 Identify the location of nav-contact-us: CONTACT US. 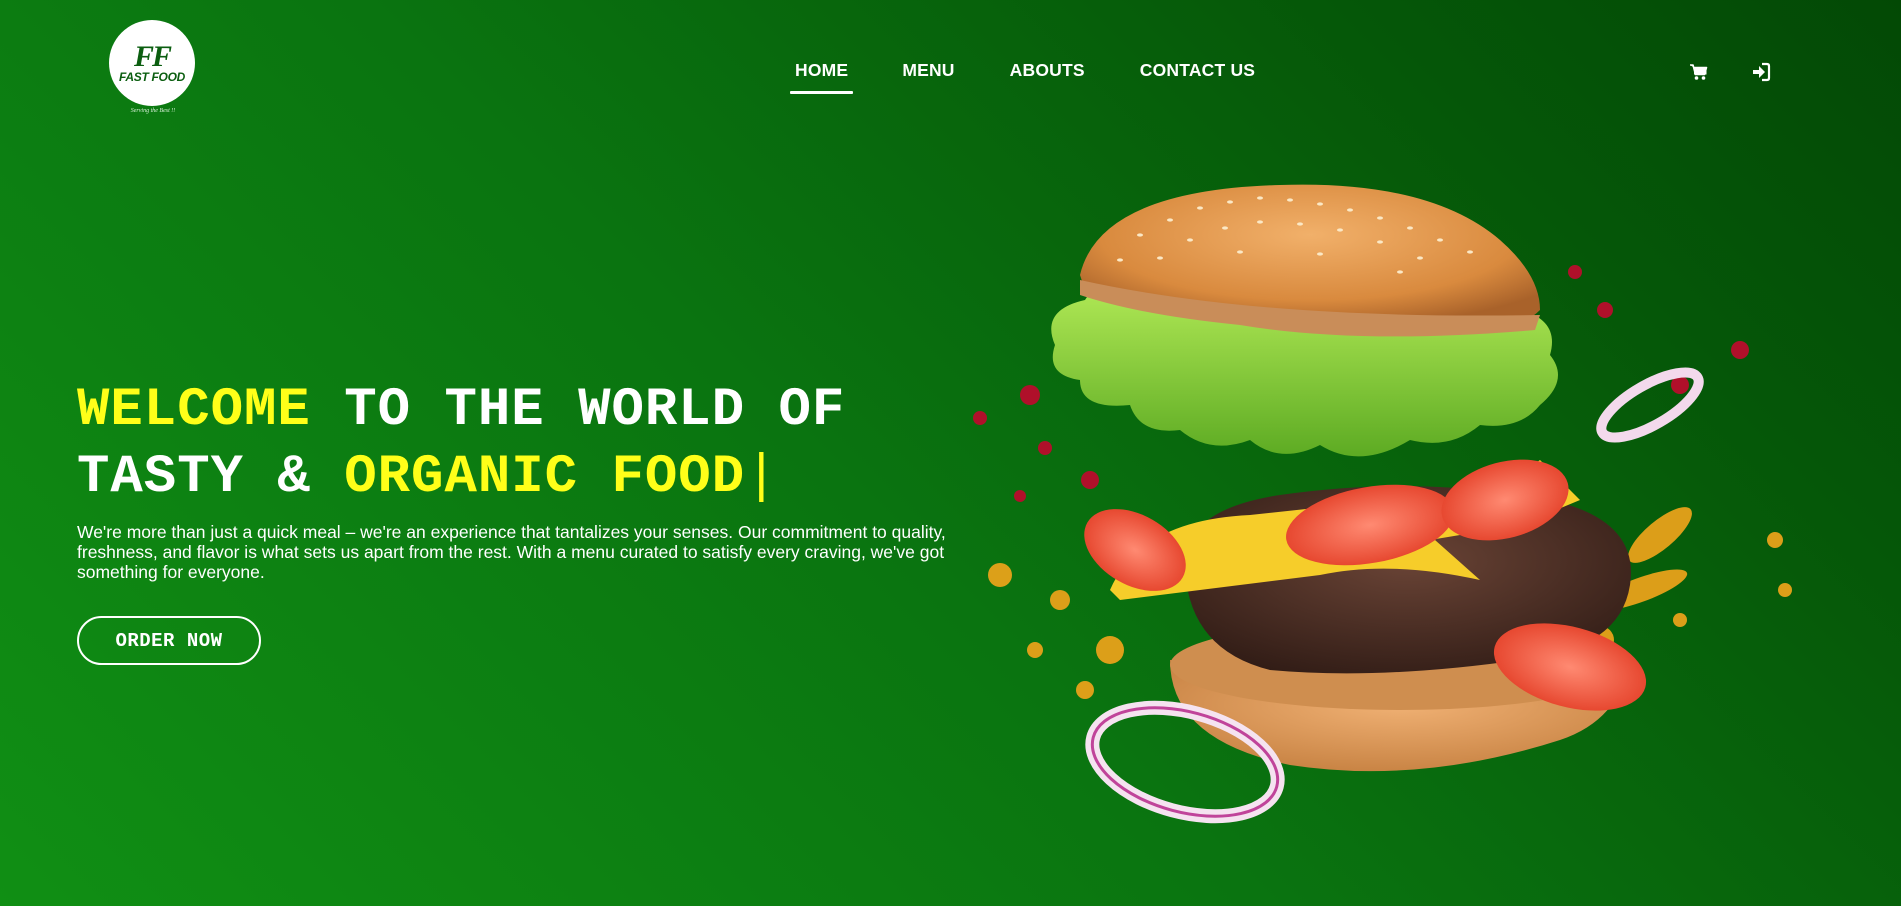
(1197, 70).